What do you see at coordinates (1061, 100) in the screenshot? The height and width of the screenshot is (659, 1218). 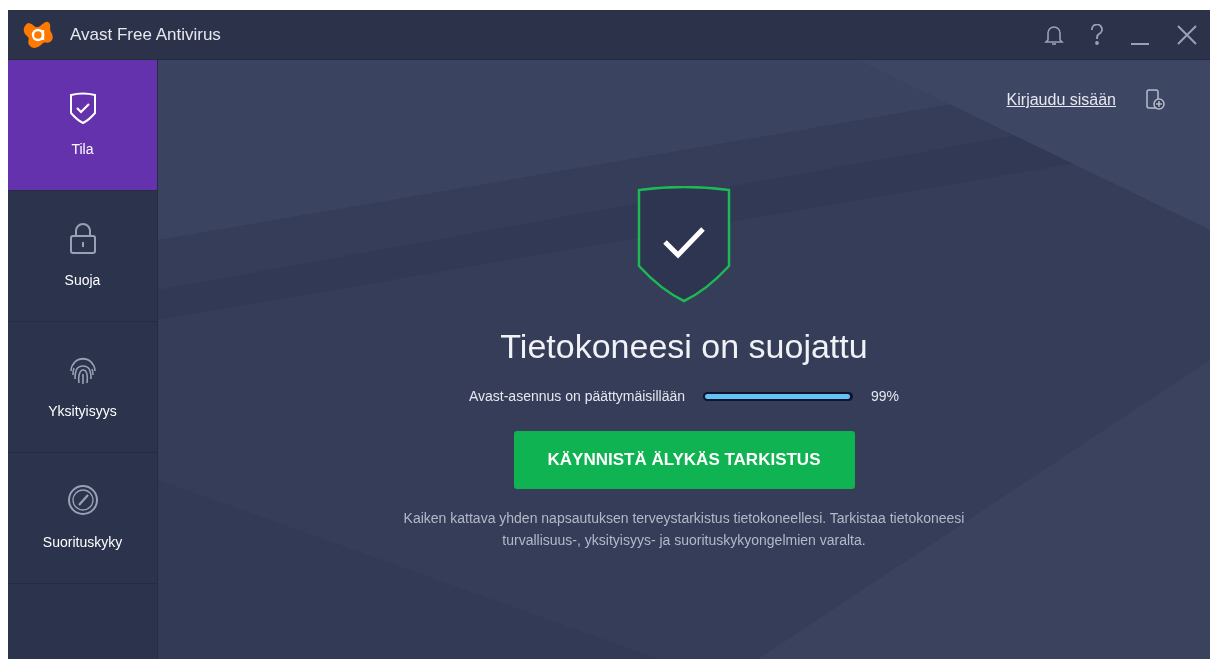 I see `sign-in-link: Kirjaudu sisään` at bounding box center [1061, 100].